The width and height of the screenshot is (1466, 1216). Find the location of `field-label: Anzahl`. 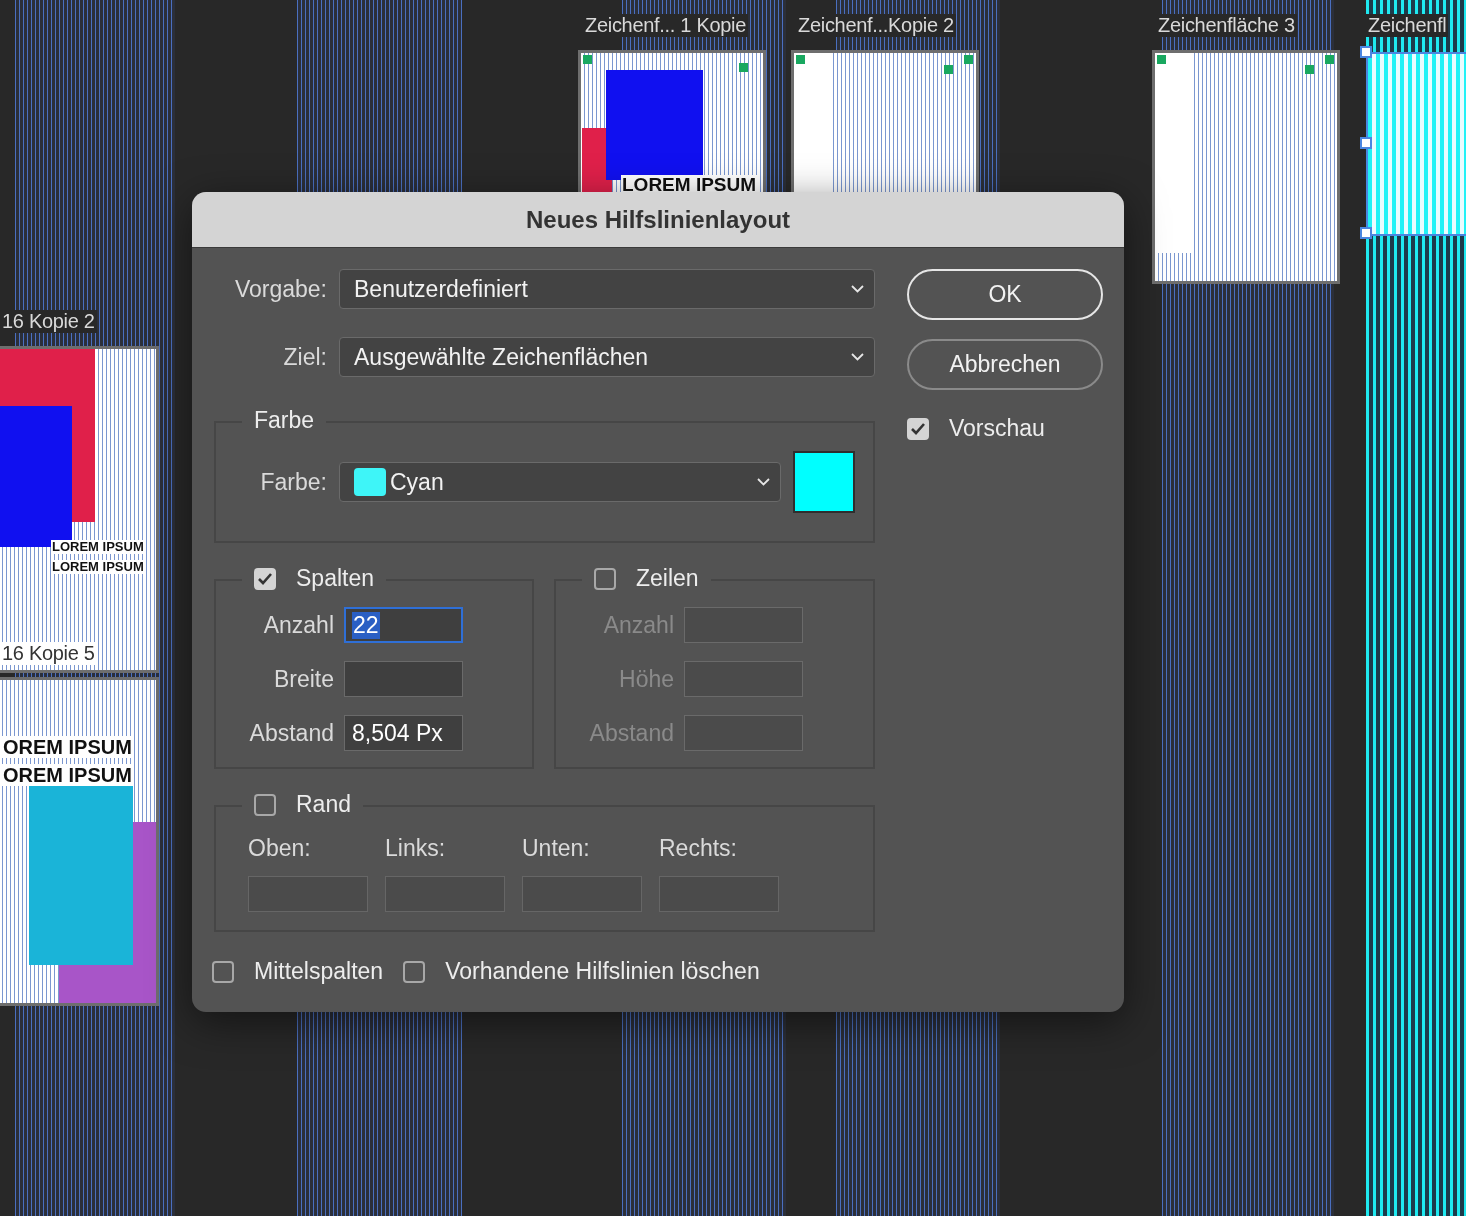

field-label: Anzahl is located at coordinates (298, 625).